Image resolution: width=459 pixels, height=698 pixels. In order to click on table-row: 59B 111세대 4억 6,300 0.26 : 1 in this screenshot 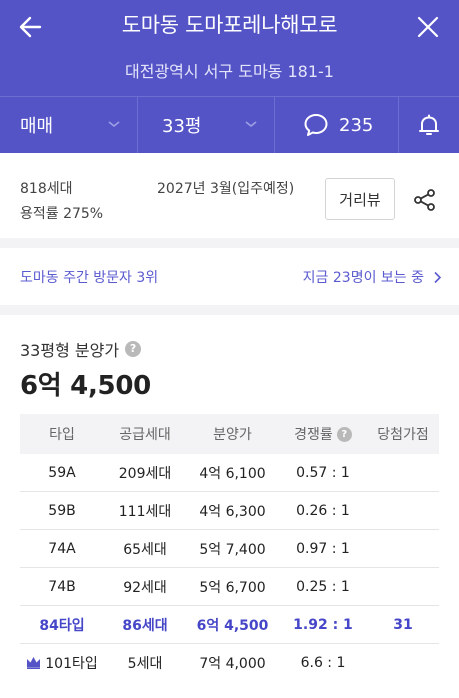, I will do `click(229, 511)`.